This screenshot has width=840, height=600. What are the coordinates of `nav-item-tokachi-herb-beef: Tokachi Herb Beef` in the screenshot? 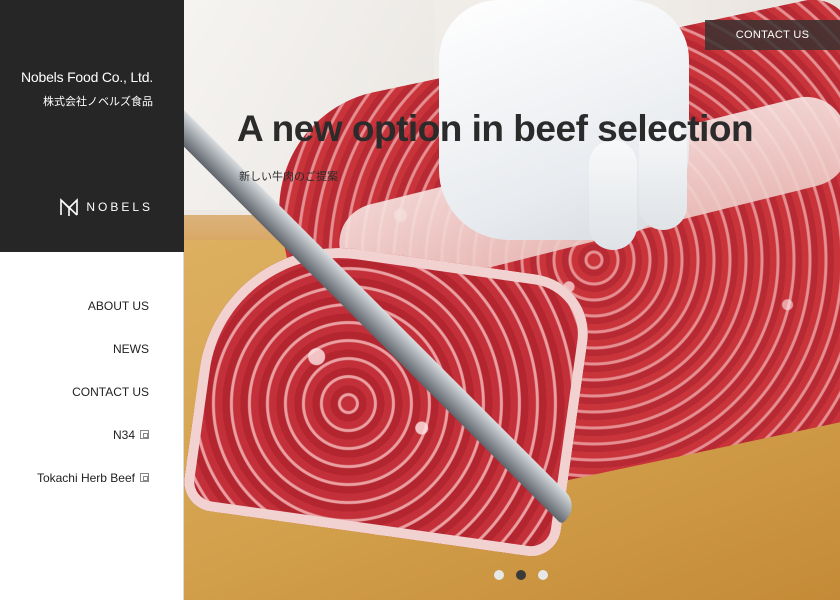 It's located at (93, 477).